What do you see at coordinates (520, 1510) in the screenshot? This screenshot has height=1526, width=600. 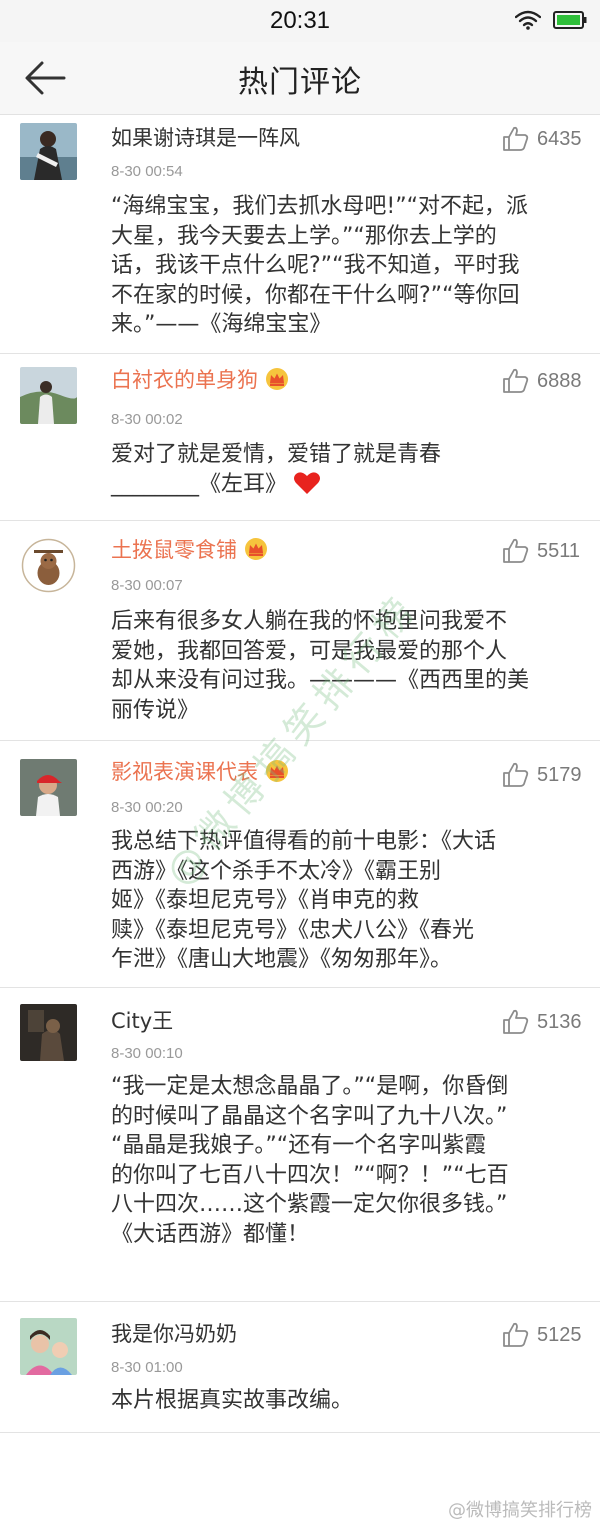 I see `footer-watermark: @微博搞笑排行榜` at bounding box center [520, 1510].